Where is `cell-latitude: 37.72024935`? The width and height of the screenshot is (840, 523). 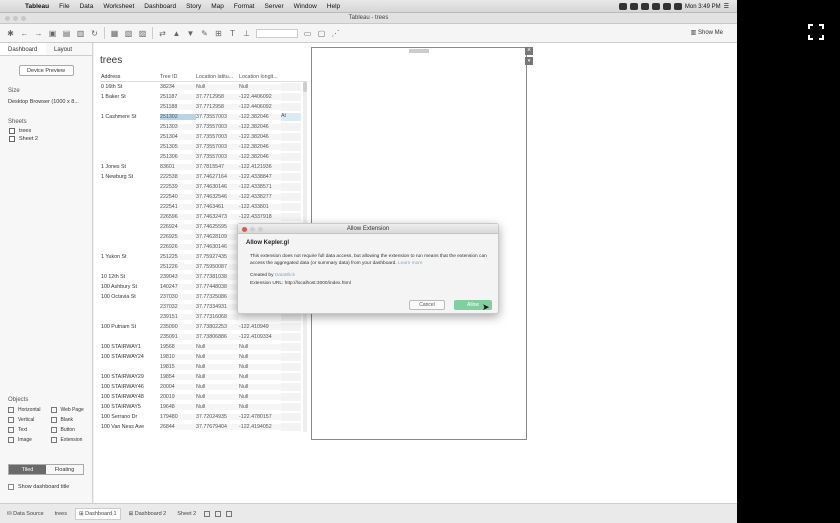 cell-latitude: 37.72024935 is located at coordinates (217, 417).